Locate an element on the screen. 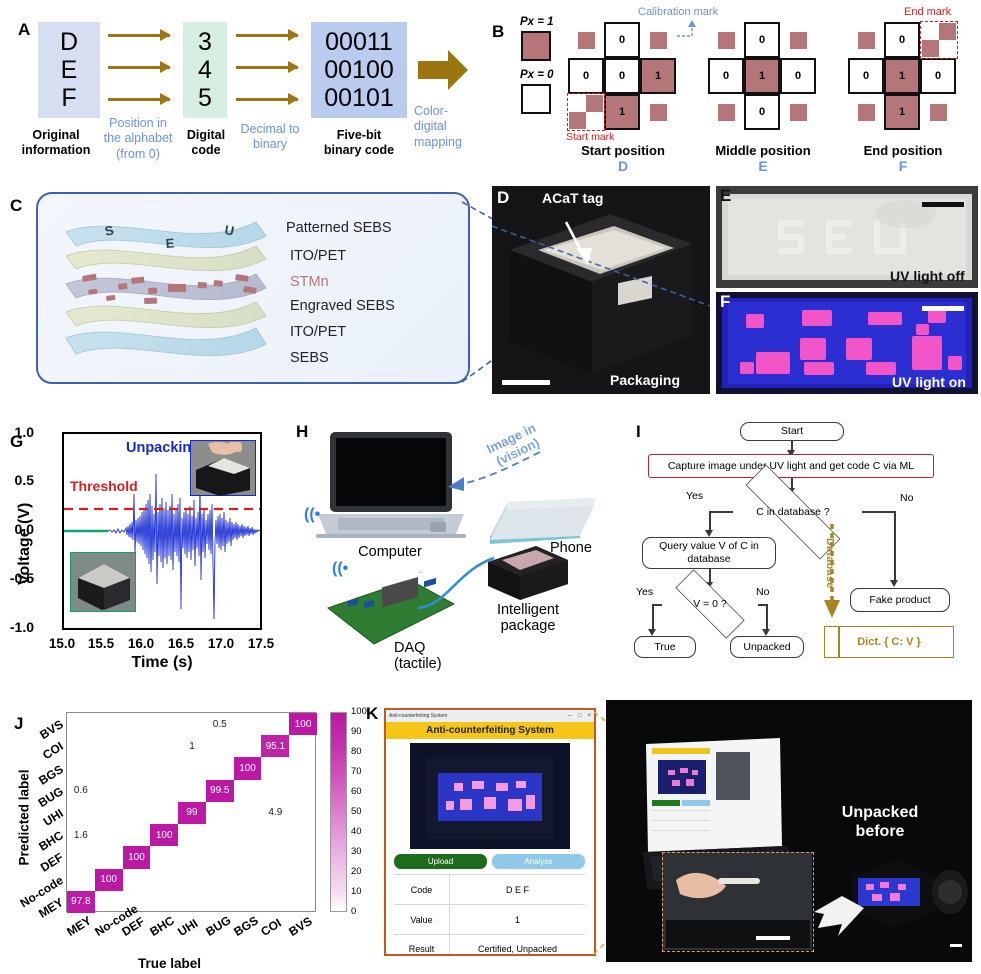  scale-bar-d is located at coordinates (526, 382).